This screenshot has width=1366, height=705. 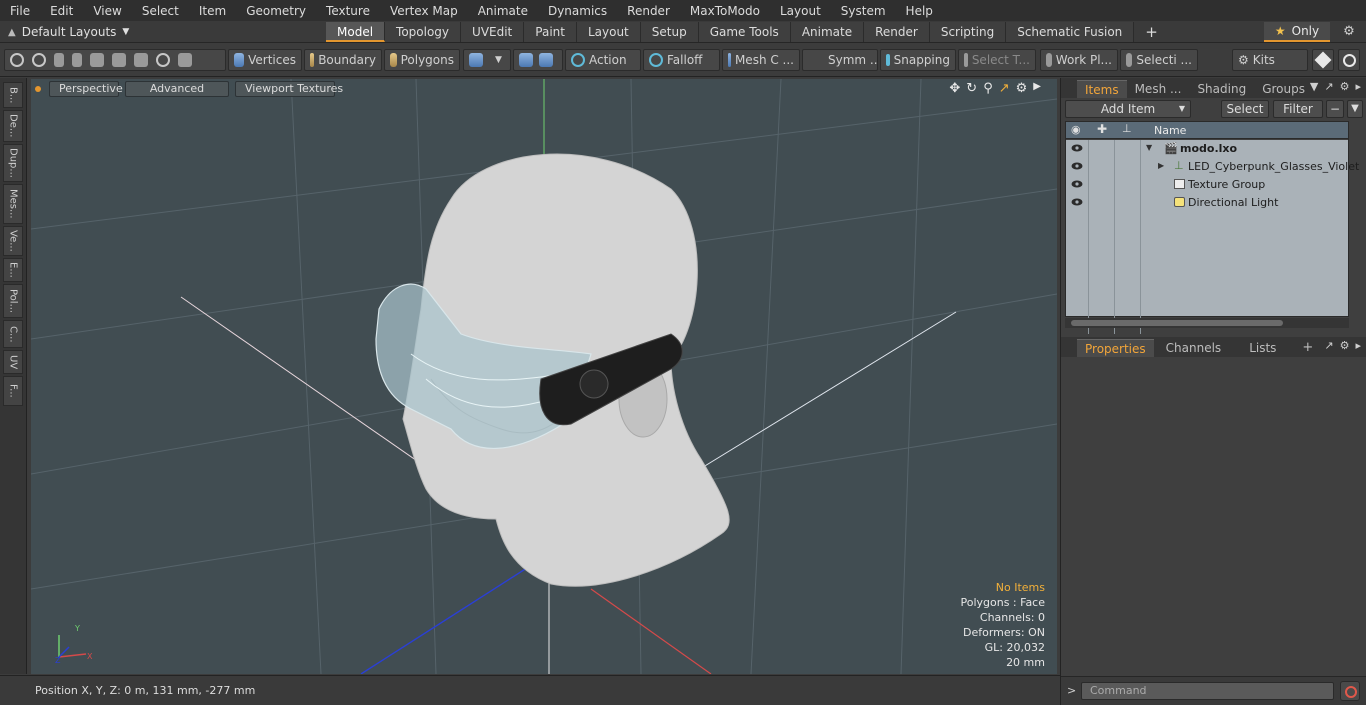 What do you see at coordinates (86, 89) in the screenshot?
I see `perspective-button: Perspective` at bounding box center [86, 89].